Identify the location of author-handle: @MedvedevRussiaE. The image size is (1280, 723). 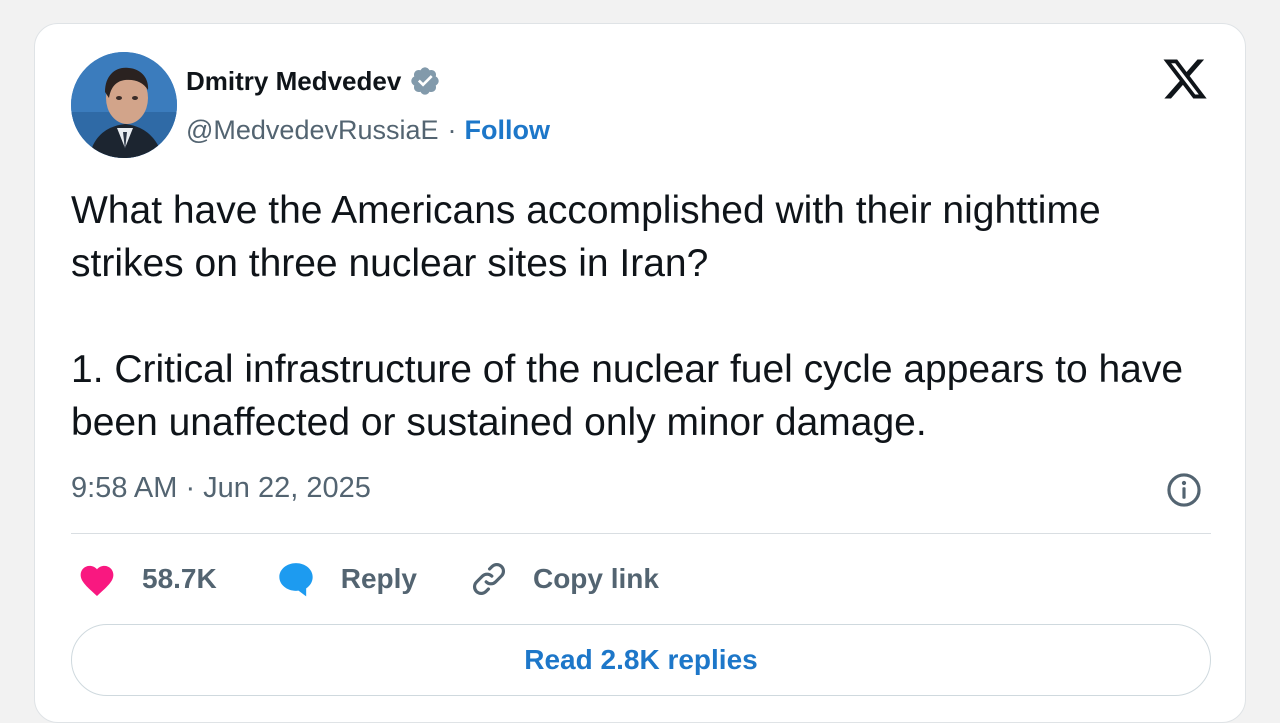
(312, 130).